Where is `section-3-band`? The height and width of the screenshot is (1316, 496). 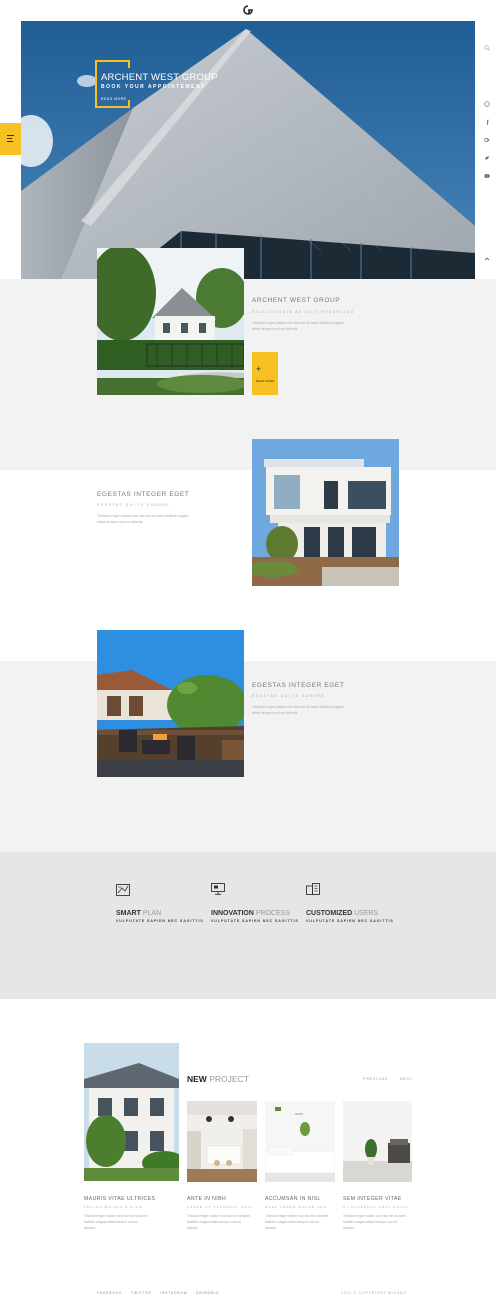 section-3-band is located at coordinates (248, 756).